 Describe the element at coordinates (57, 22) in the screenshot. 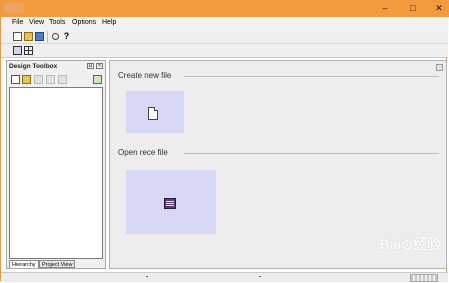

I see `menu-tools: Tools` at that location.